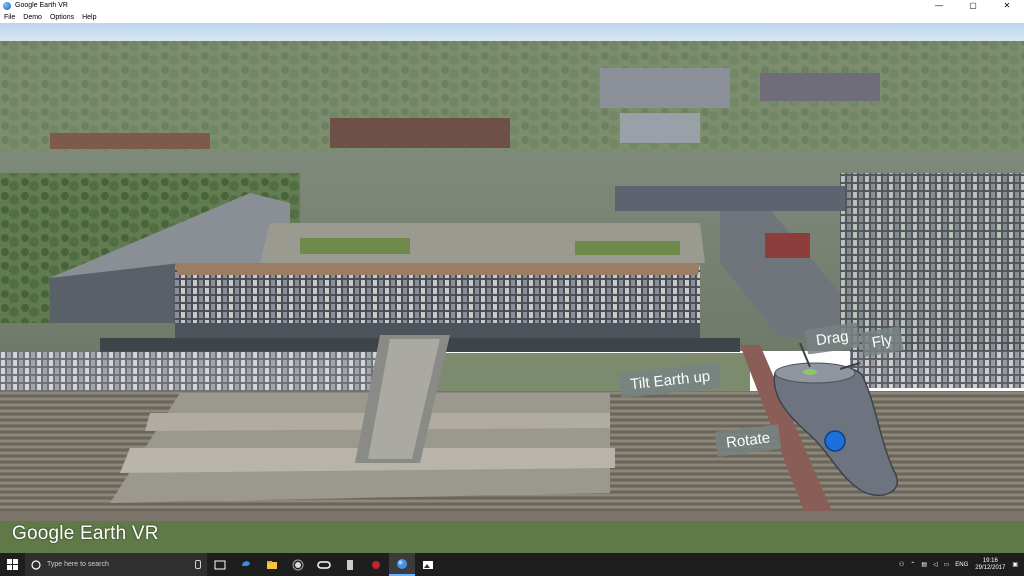 The width and height of the screenshot is (1024, 576). What do you see at coordinates (41, 5) in the screenshot?
I see `window-title: Google Earth VR` at bounding box center [41, 5].